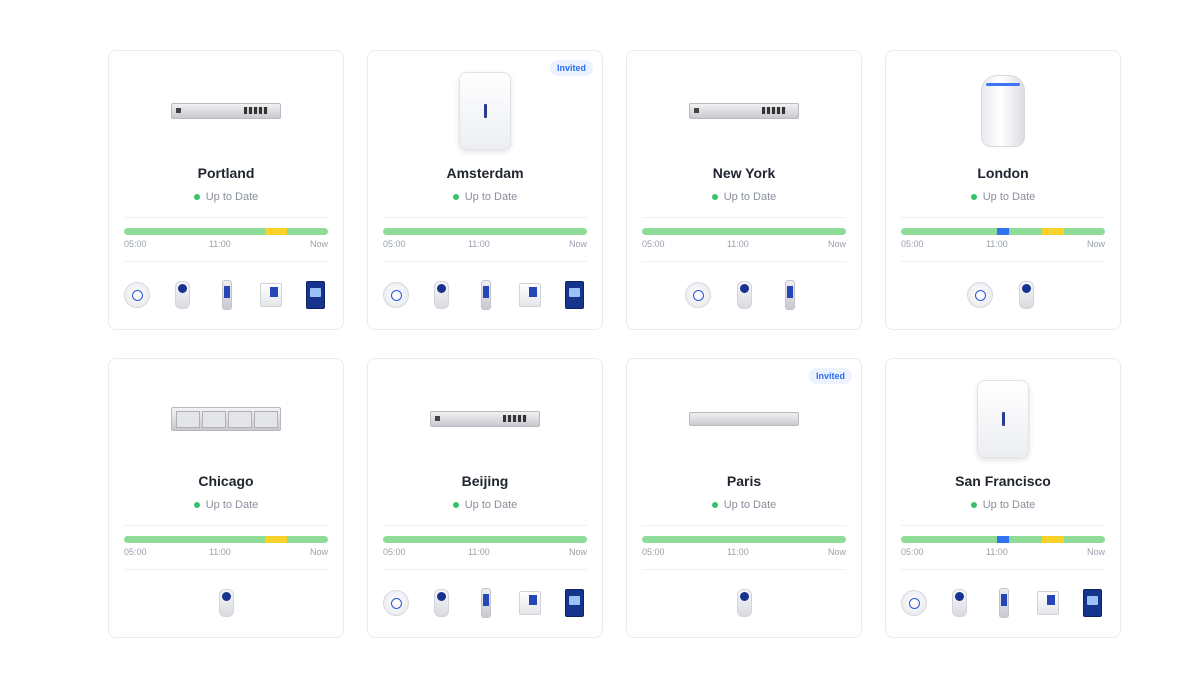 The width and height of the screenshot is (1200, 695). I want to click on site-card-chicago: Chicago Up to Date 05:00 11:00 Now, so click(226, 498).